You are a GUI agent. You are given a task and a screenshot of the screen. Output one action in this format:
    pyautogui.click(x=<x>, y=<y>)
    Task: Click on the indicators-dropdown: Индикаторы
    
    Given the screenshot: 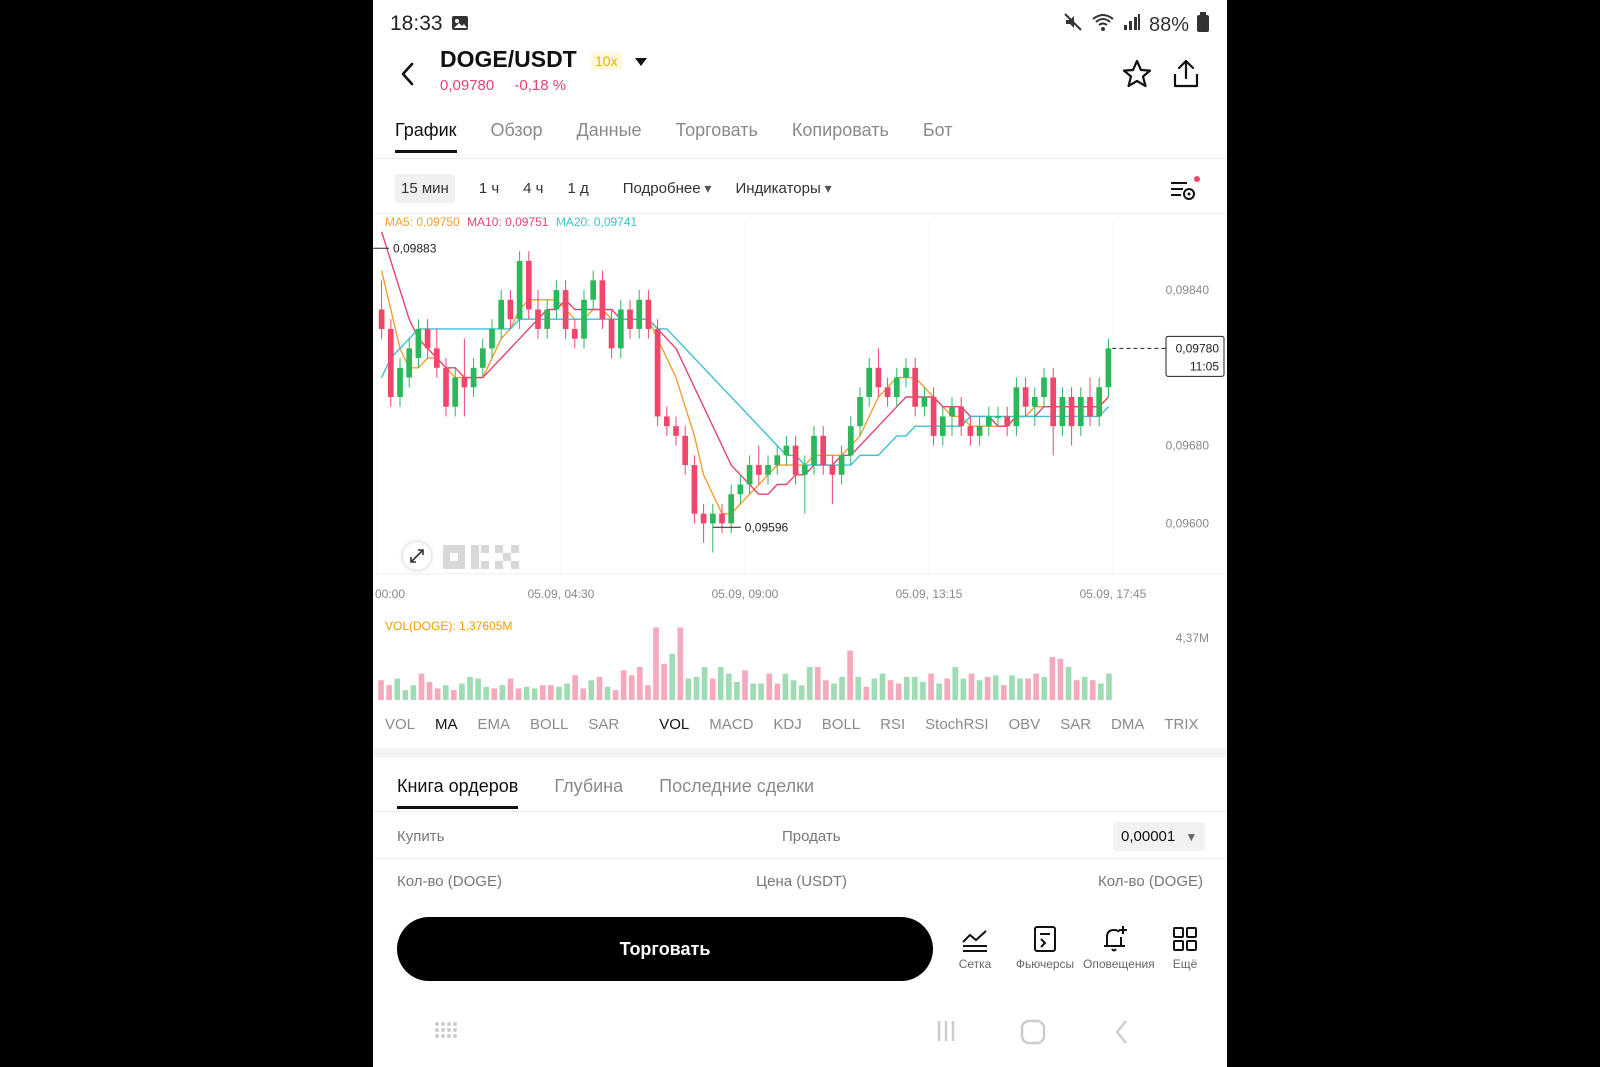 What is the action you would take?
    pyautogui.click(x=783, y=188)
    